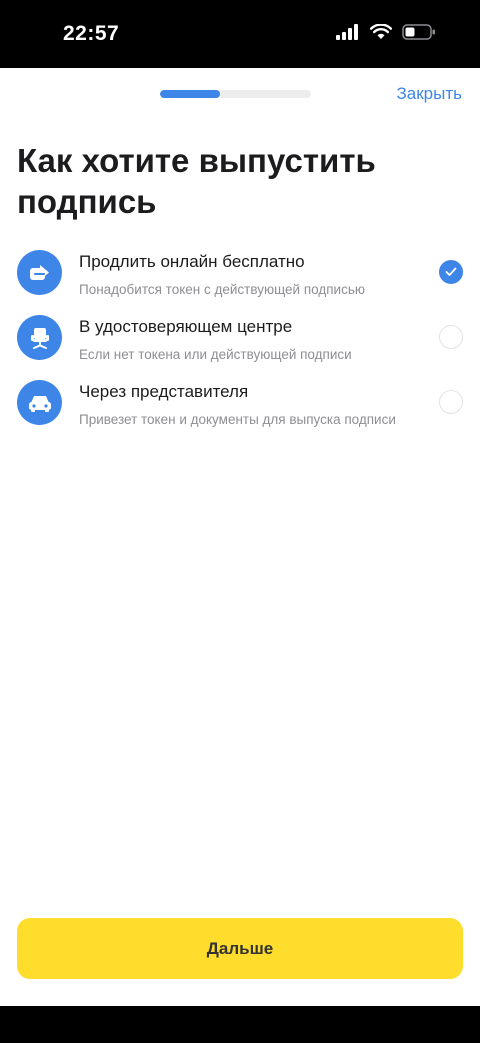 The width and height of the screenshot is (480, 1043). I want to click on status-bar: 22:57, so click(240, 34).